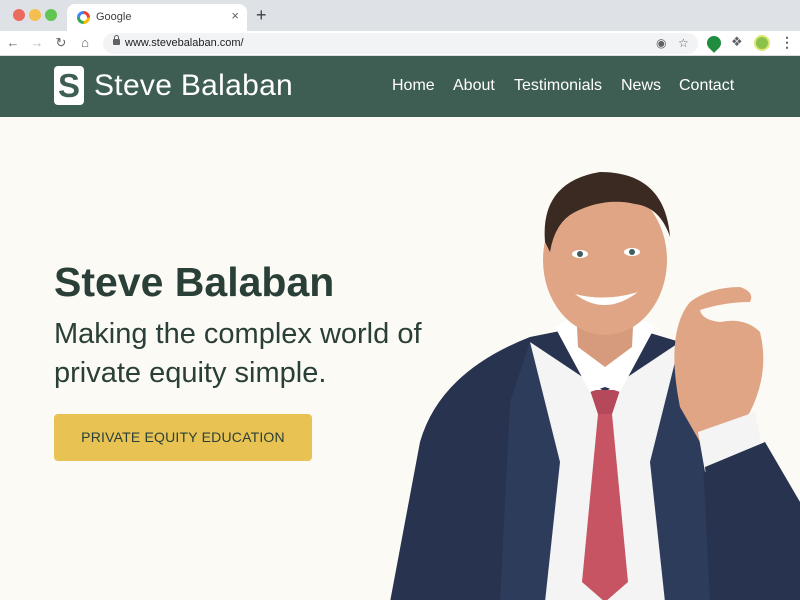  Describe the element at coordinates (51, 15) in the screenshot. I see `window-zoom-button` at that location.